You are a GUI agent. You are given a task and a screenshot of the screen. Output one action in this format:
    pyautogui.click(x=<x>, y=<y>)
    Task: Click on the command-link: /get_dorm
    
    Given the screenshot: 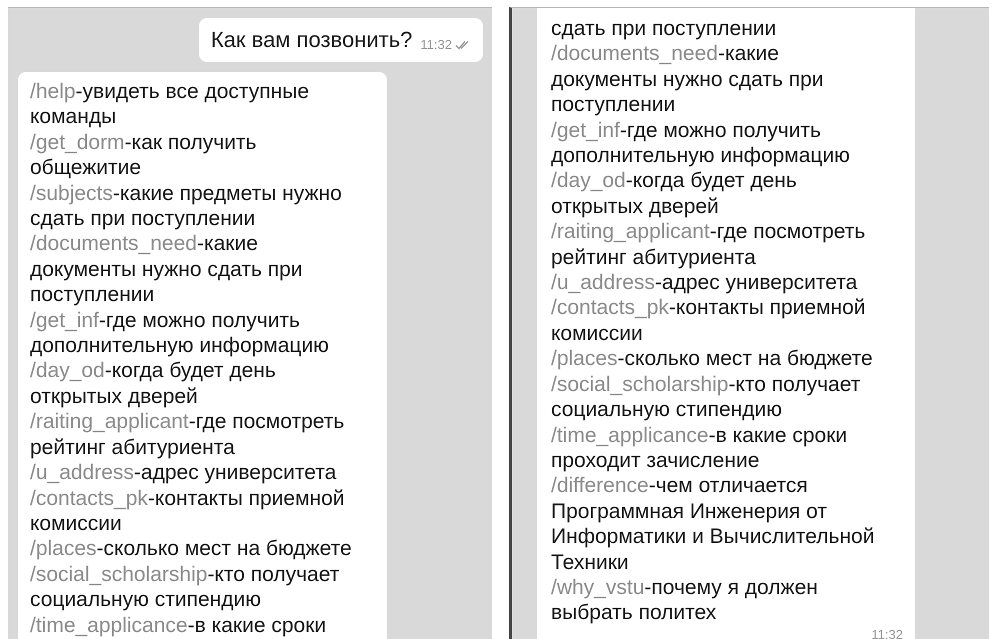 What is the action you would take?
    pyautogui.click(x=77, y=142)
    